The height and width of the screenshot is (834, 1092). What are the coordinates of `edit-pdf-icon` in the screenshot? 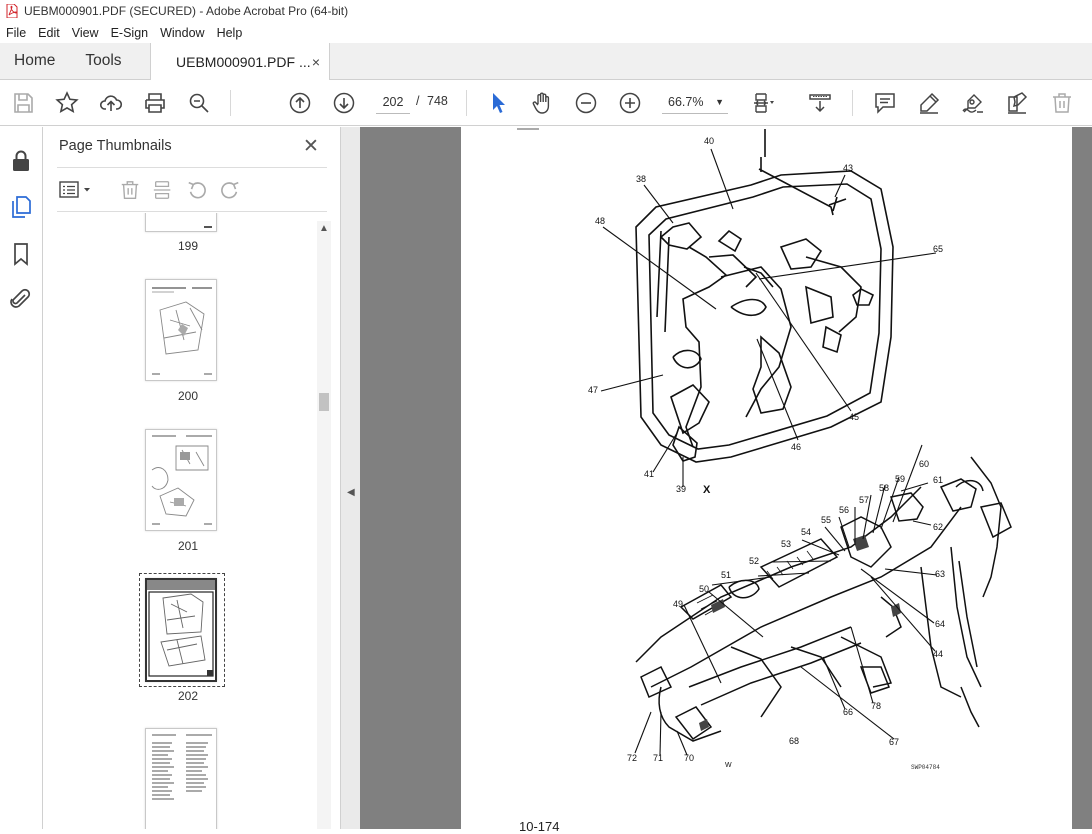 It's located at (1017, 103).